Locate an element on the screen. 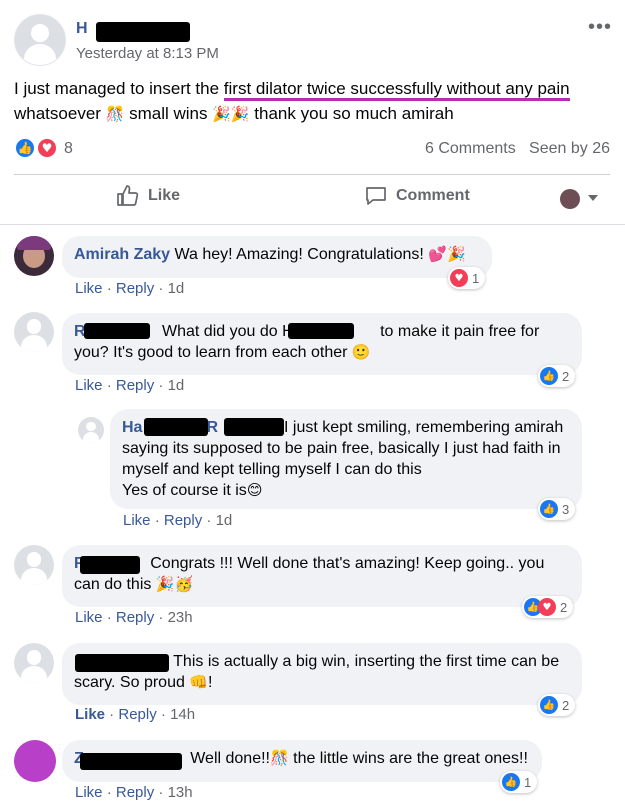 The height and width of the screenshot is (810, 625). comment-time: 13h is located at coordinates (180, 792).